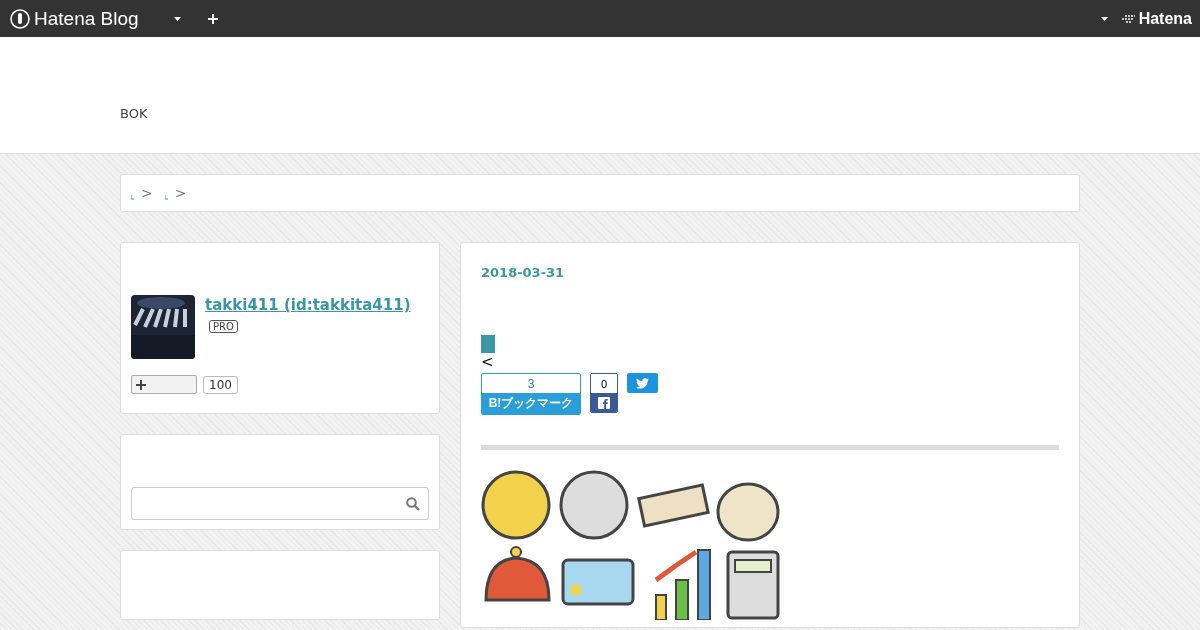 Image resolution: width=1200 pixels, height=630 pixels. What do you see at coordinates (413, 503) in the screenshot?
I see `search-icon` at bounding box center [413, 503].